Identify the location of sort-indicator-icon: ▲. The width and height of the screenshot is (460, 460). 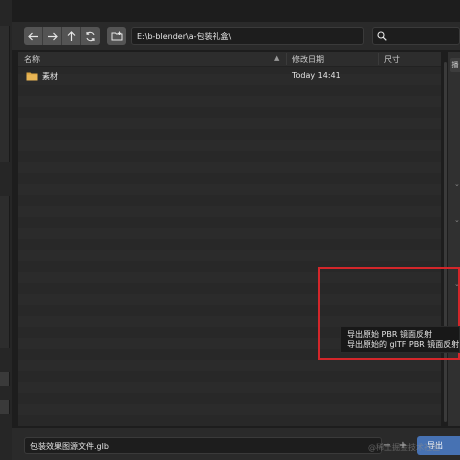
(277, 58).